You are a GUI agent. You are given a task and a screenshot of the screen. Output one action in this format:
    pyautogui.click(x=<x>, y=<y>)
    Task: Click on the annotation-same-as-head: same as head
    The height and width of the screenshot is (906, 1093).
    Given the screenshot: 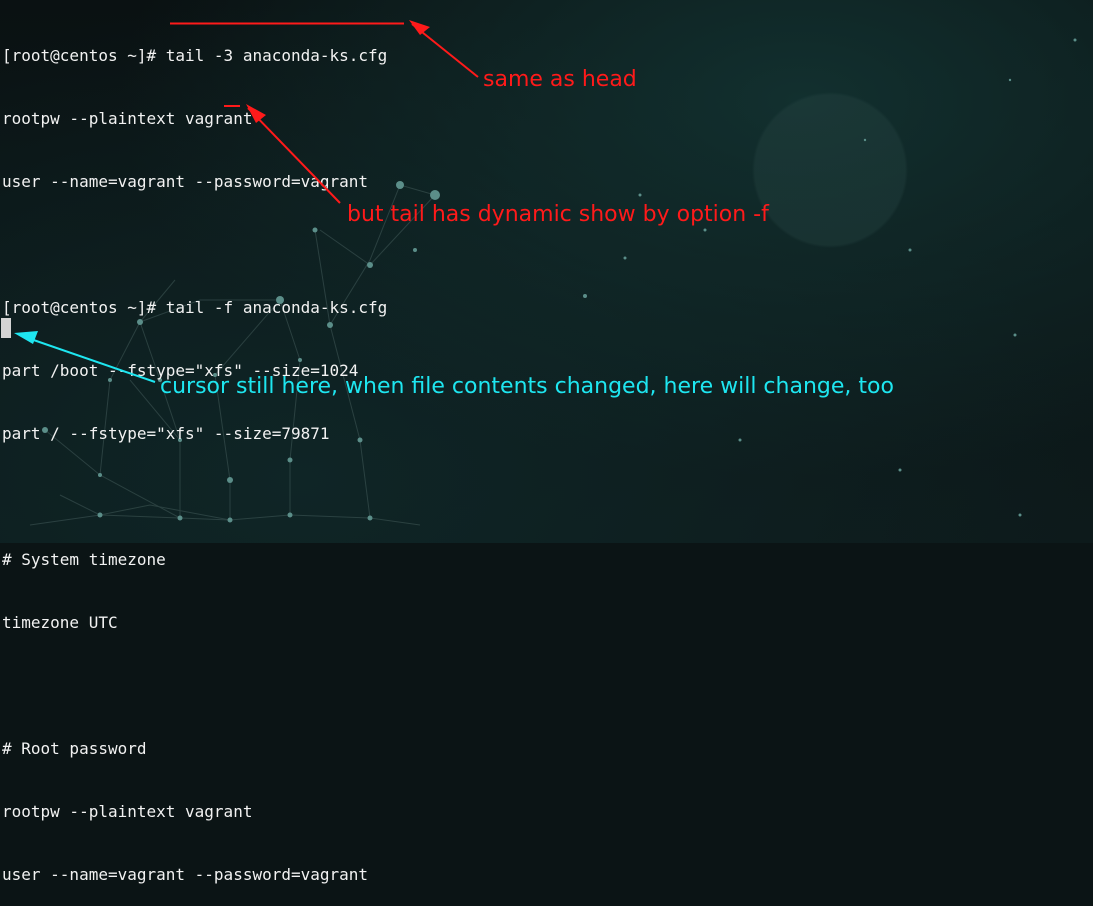 What is the action you would take?
    pyautogui.click(x=560, y=79)
    